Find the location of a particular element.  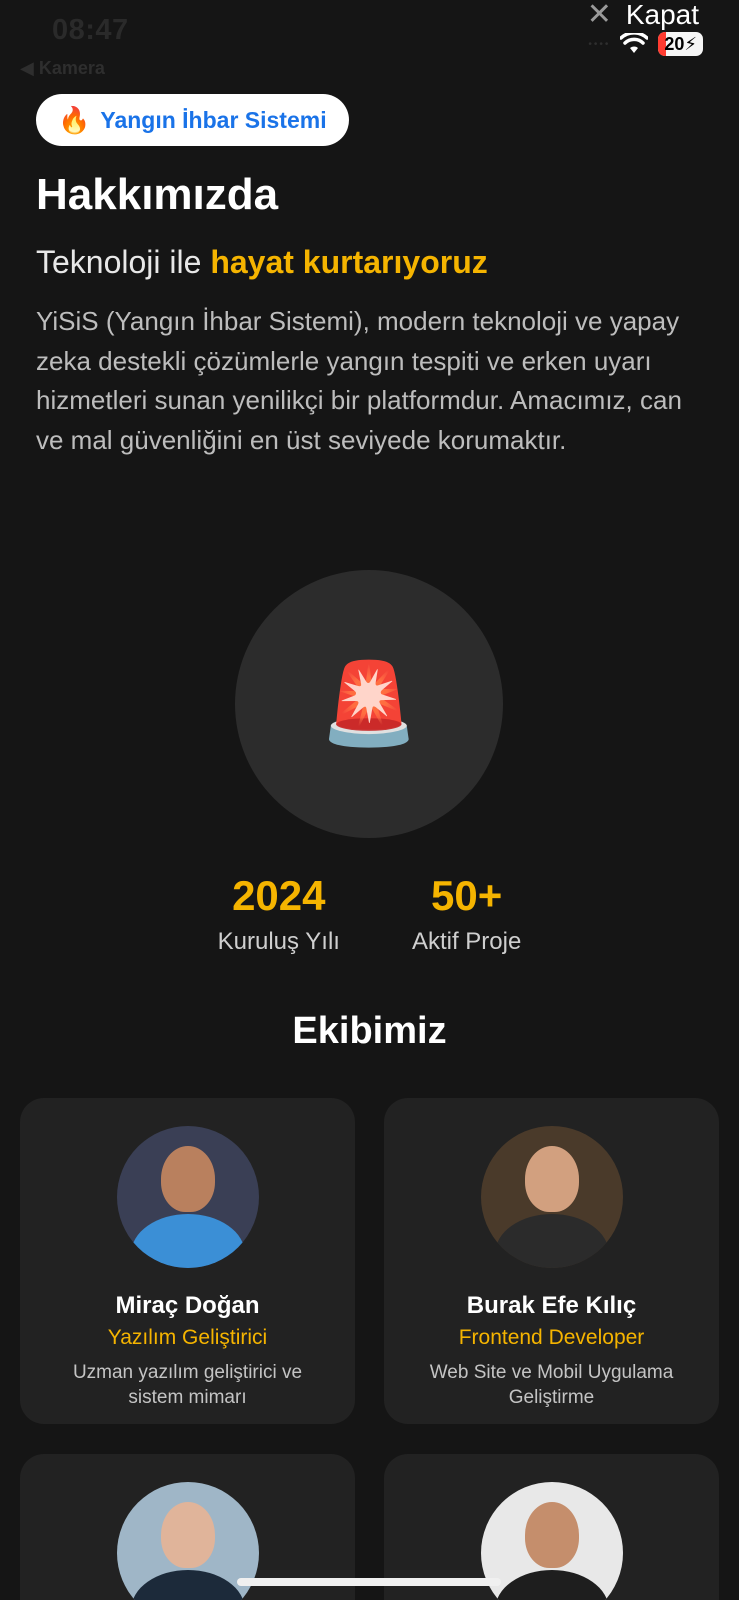

member-name: Burak Efe Kılıç is located at coordinates (551, 1305).